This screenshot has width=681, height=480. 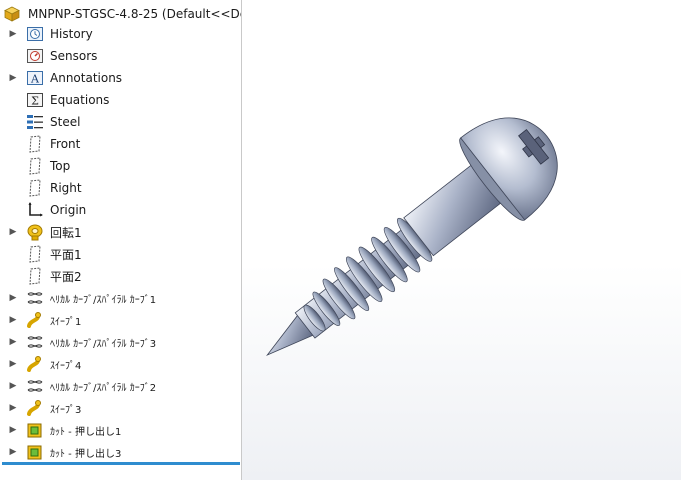 What do you see at coordinates (120, 342) in the screenshot?
I see `tree-item-helix3: ▶ ﾍﾘｶﾙ ｶｰﾌﾞ/ｽﾊﾟｲﾗﾙ ｶｰﾌﾞ3` at bounding box center [120, 342].